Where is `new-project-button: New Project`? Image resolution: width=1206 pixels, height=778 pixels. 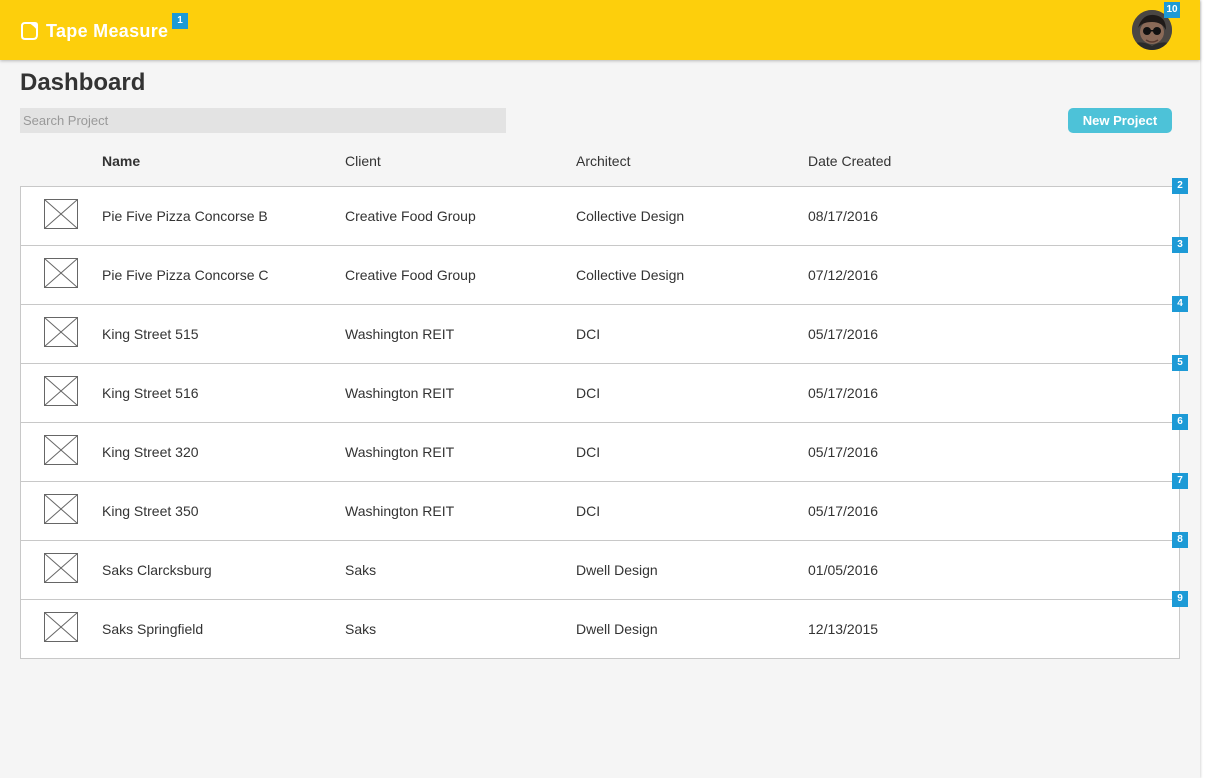 new-project-button: New Project is located at coordinates (1120, 120).